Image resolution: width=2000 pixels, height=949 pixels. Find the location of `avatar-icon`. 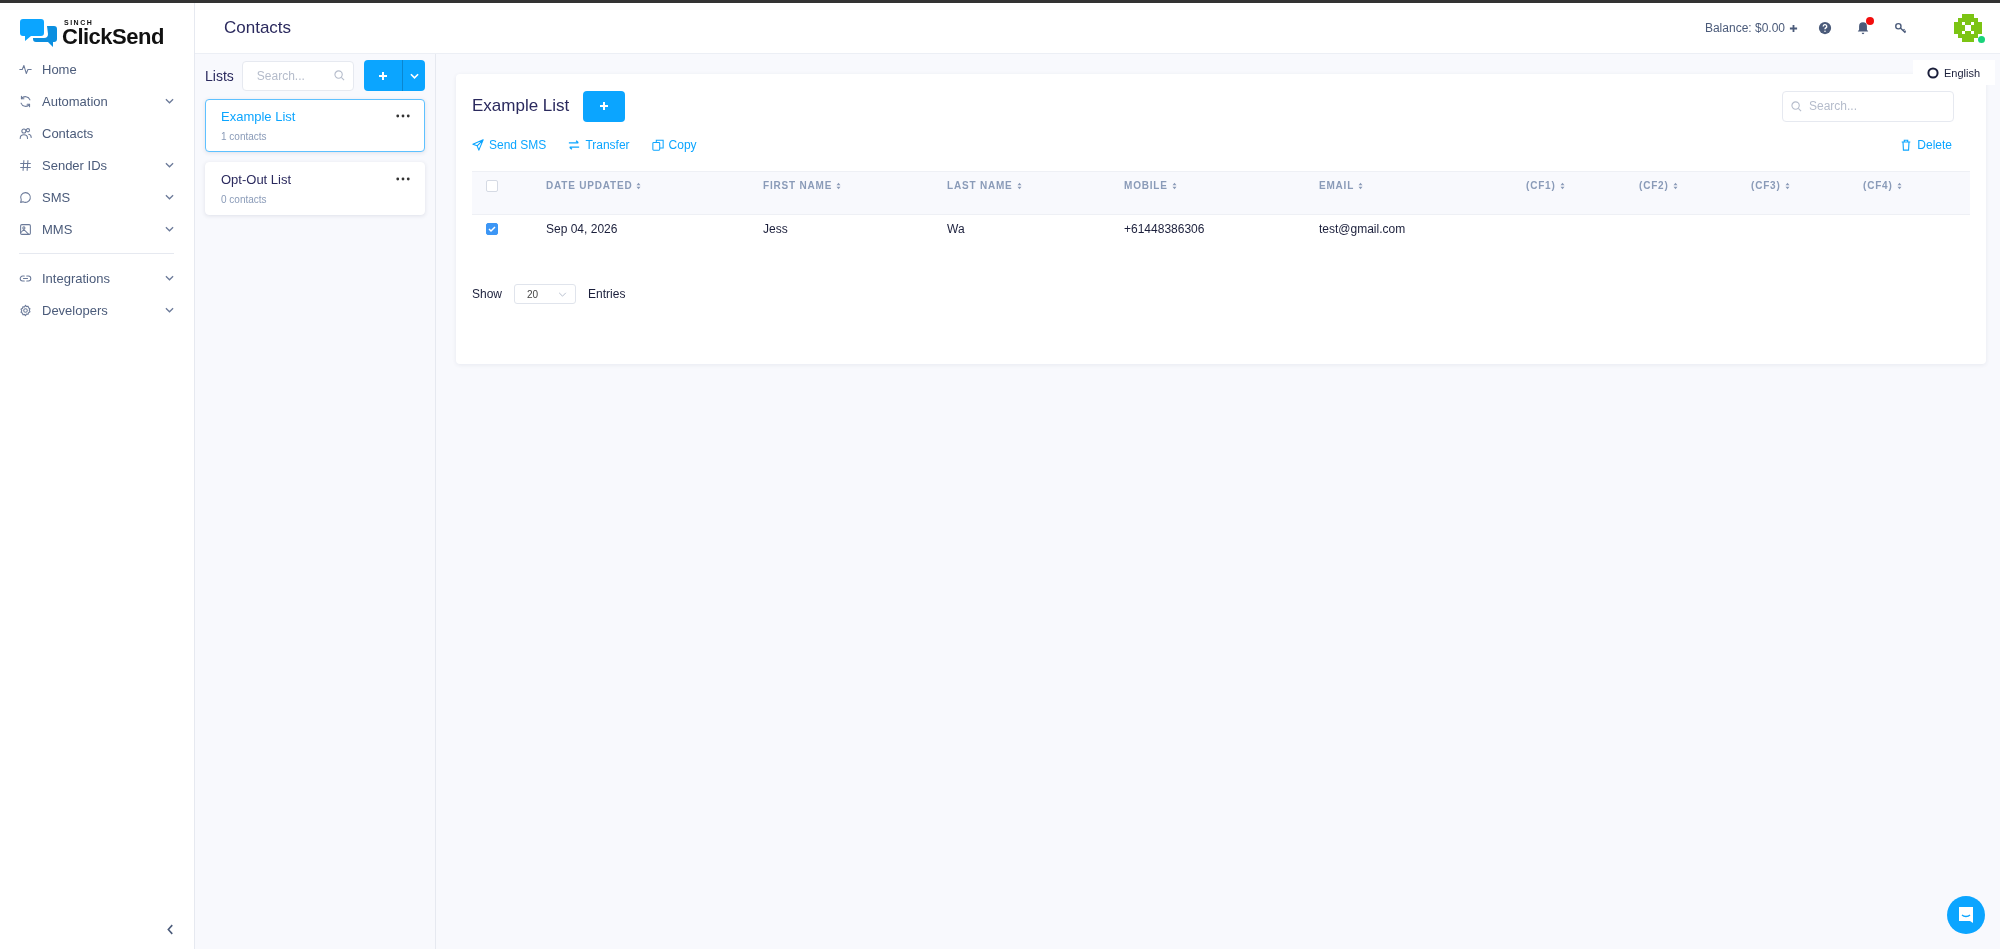

avatar-icon is located at coordinates (1968, 28).